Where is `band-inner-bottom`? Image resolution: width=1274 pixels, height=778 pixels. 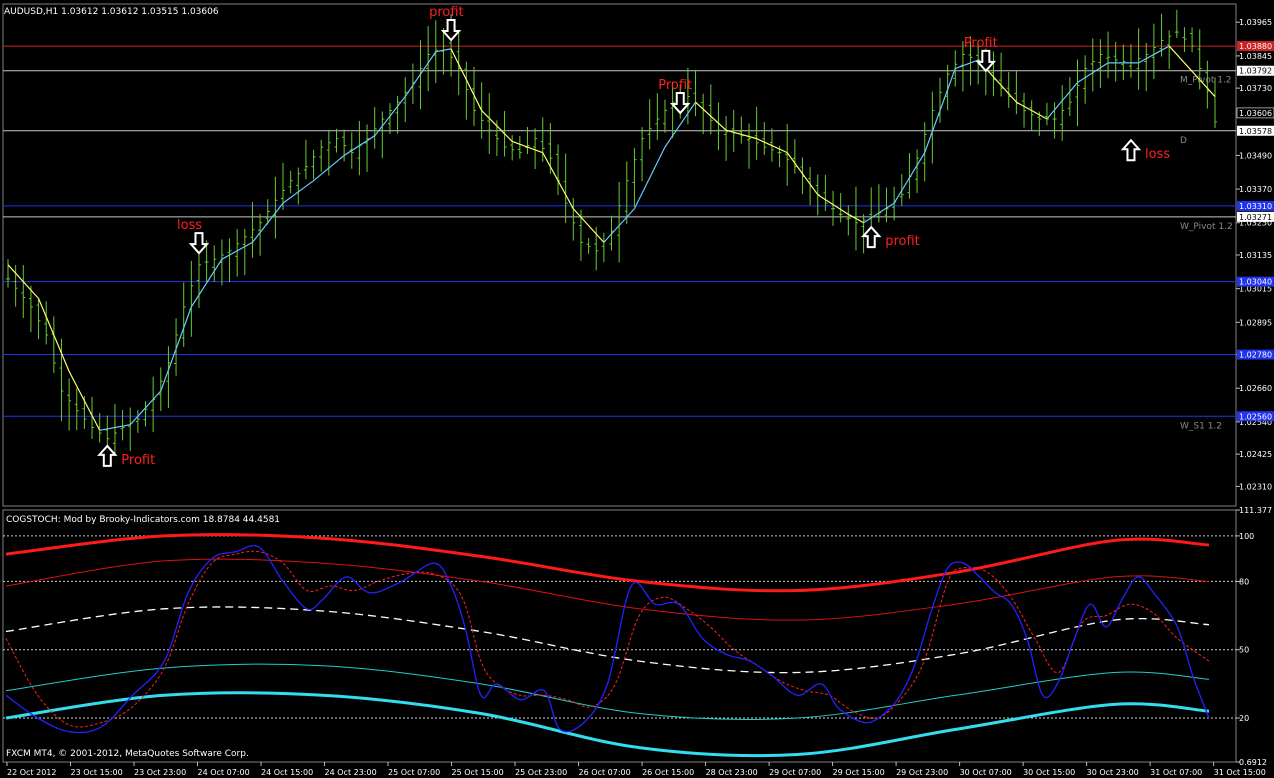
band-inner-bottom is located at coordinates (607, 691).